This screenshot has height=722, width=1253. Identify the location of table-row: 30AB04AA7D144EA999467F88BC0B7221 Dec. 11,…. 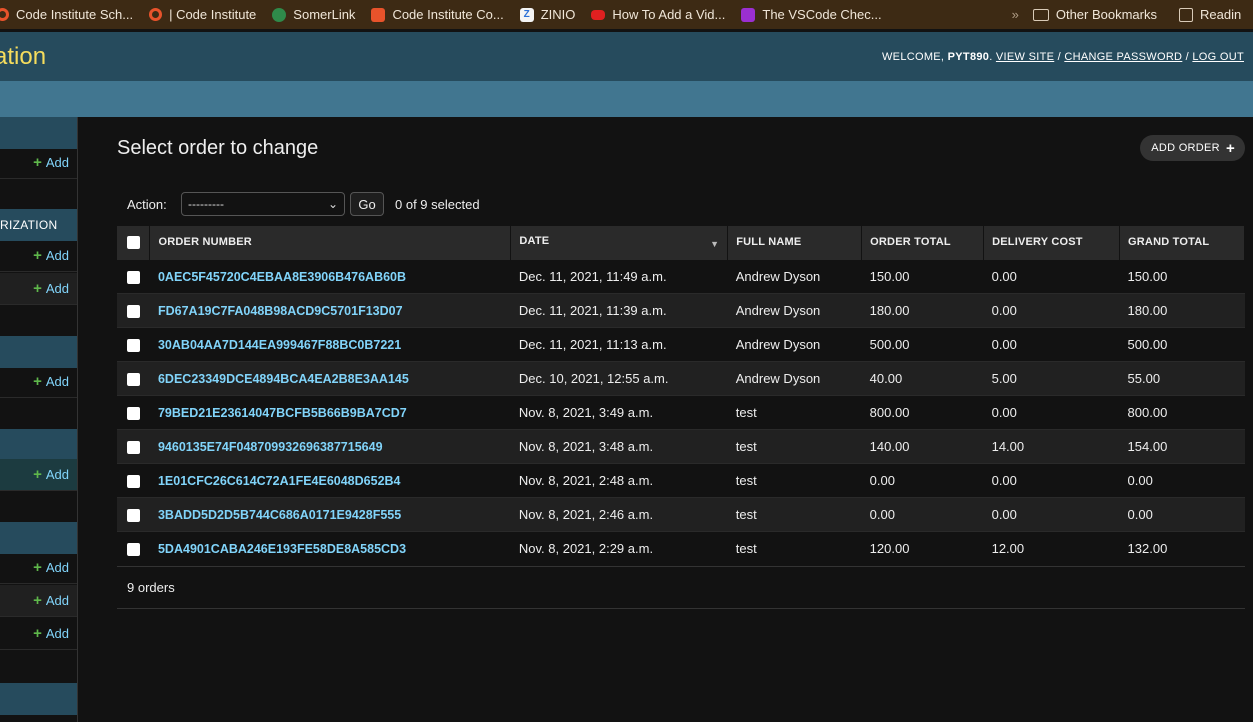
(681, 343).